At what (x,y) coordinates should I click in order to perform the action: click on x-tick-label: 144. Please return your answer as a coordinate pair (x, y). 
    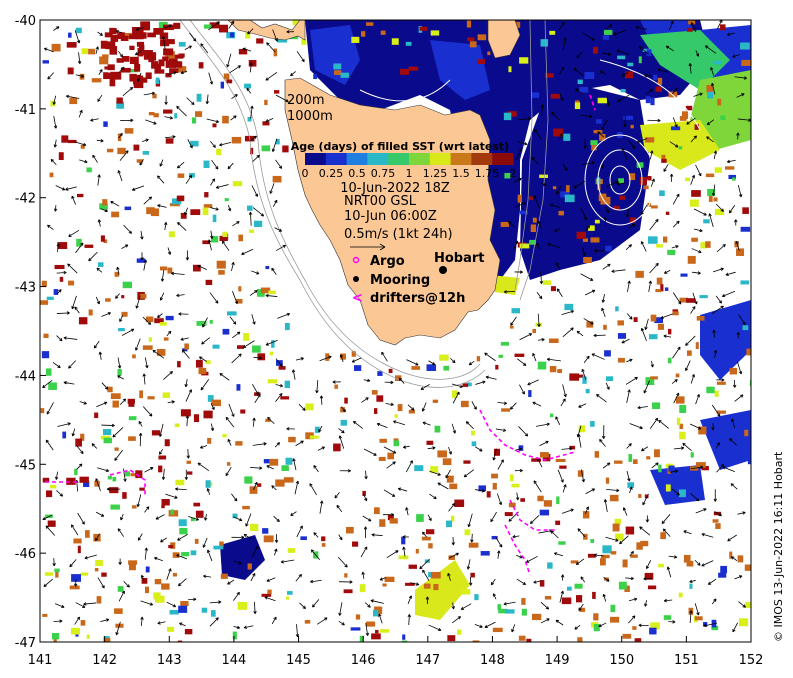
    Looking at the image, I should click on (233, 660).